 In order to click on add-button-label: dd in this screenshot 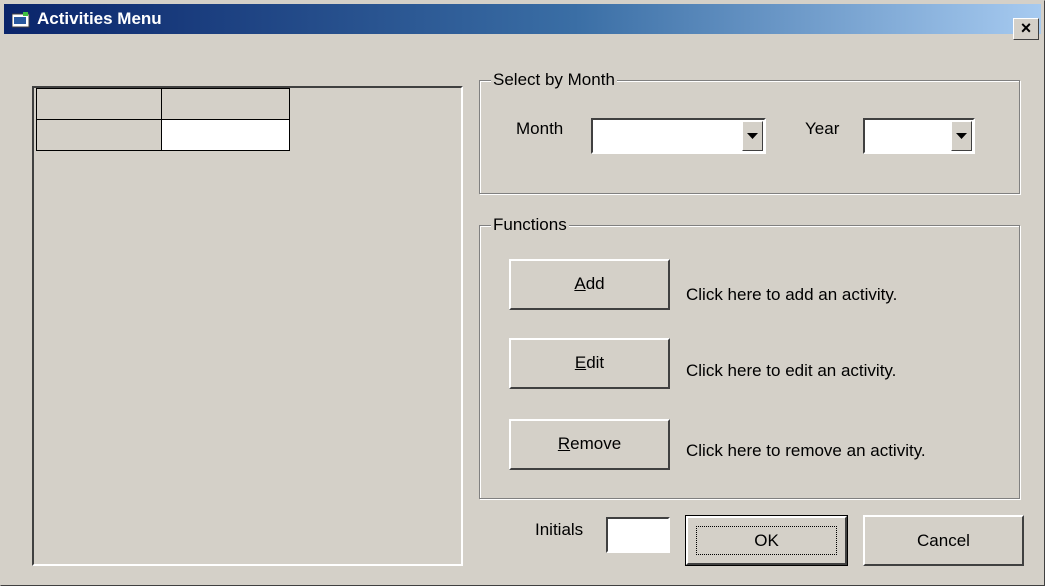, I will do `click(595, 283)`.